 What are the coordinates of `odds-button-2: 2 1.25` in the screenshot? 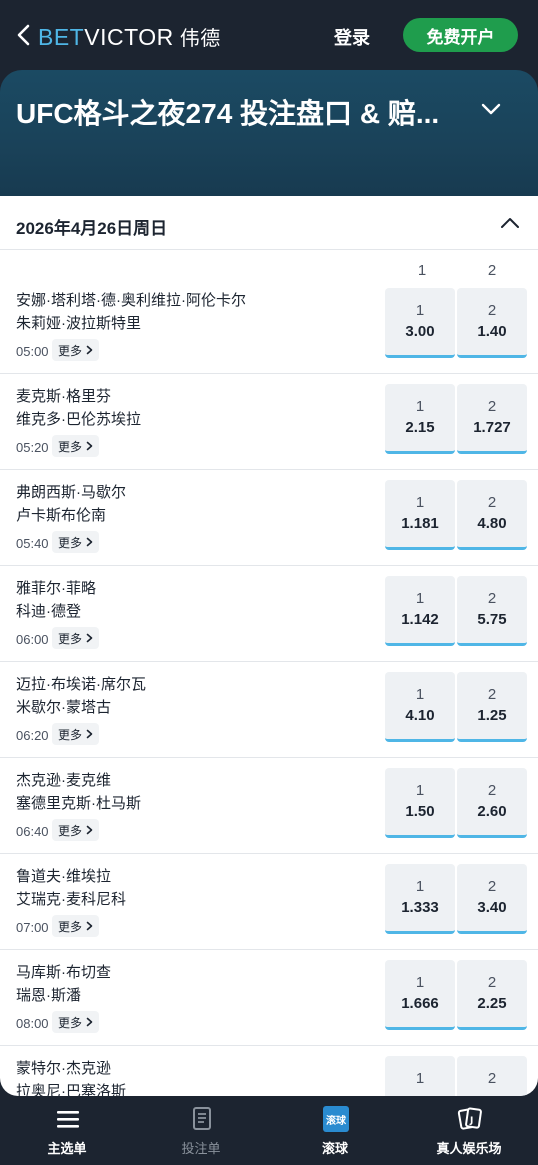 It's located at (492, 707).